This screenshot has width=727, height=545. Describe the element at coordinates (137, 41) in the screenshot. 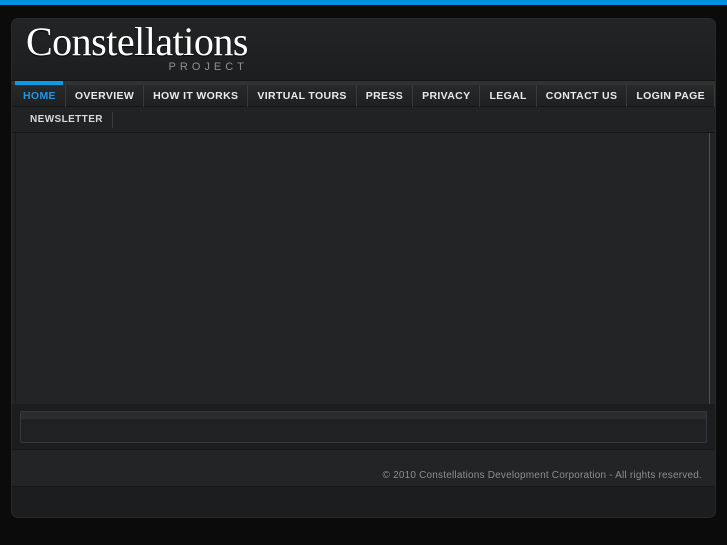

I see `logo-wordmark: Constellations` at that location.